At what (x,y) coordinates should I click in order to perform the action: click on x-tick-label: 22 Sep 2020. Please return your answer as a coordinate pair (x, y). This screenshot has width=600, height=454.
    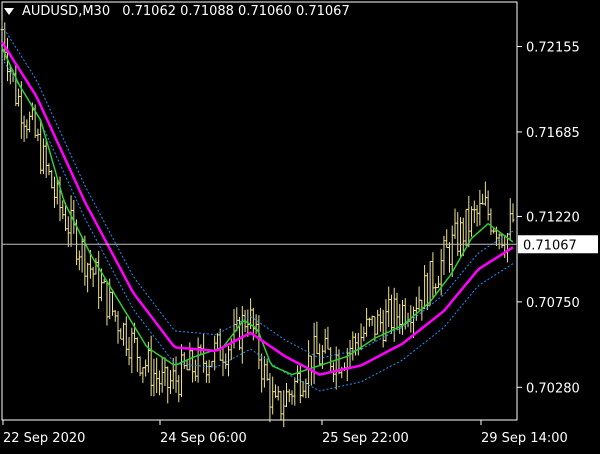
    Looking at the image, I should click on (44, 438).